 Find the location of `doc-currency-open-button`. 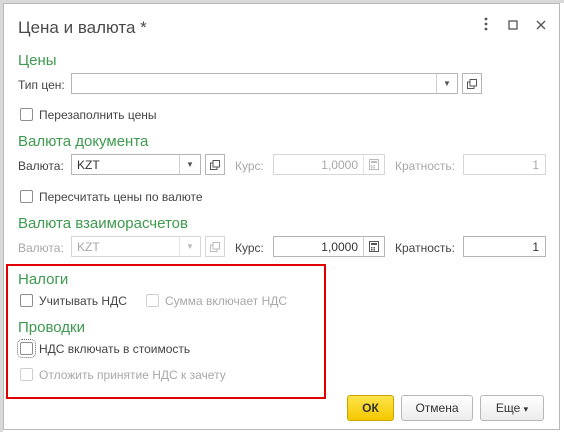

doc-currency-open-button is located at coordinates (215, 164).